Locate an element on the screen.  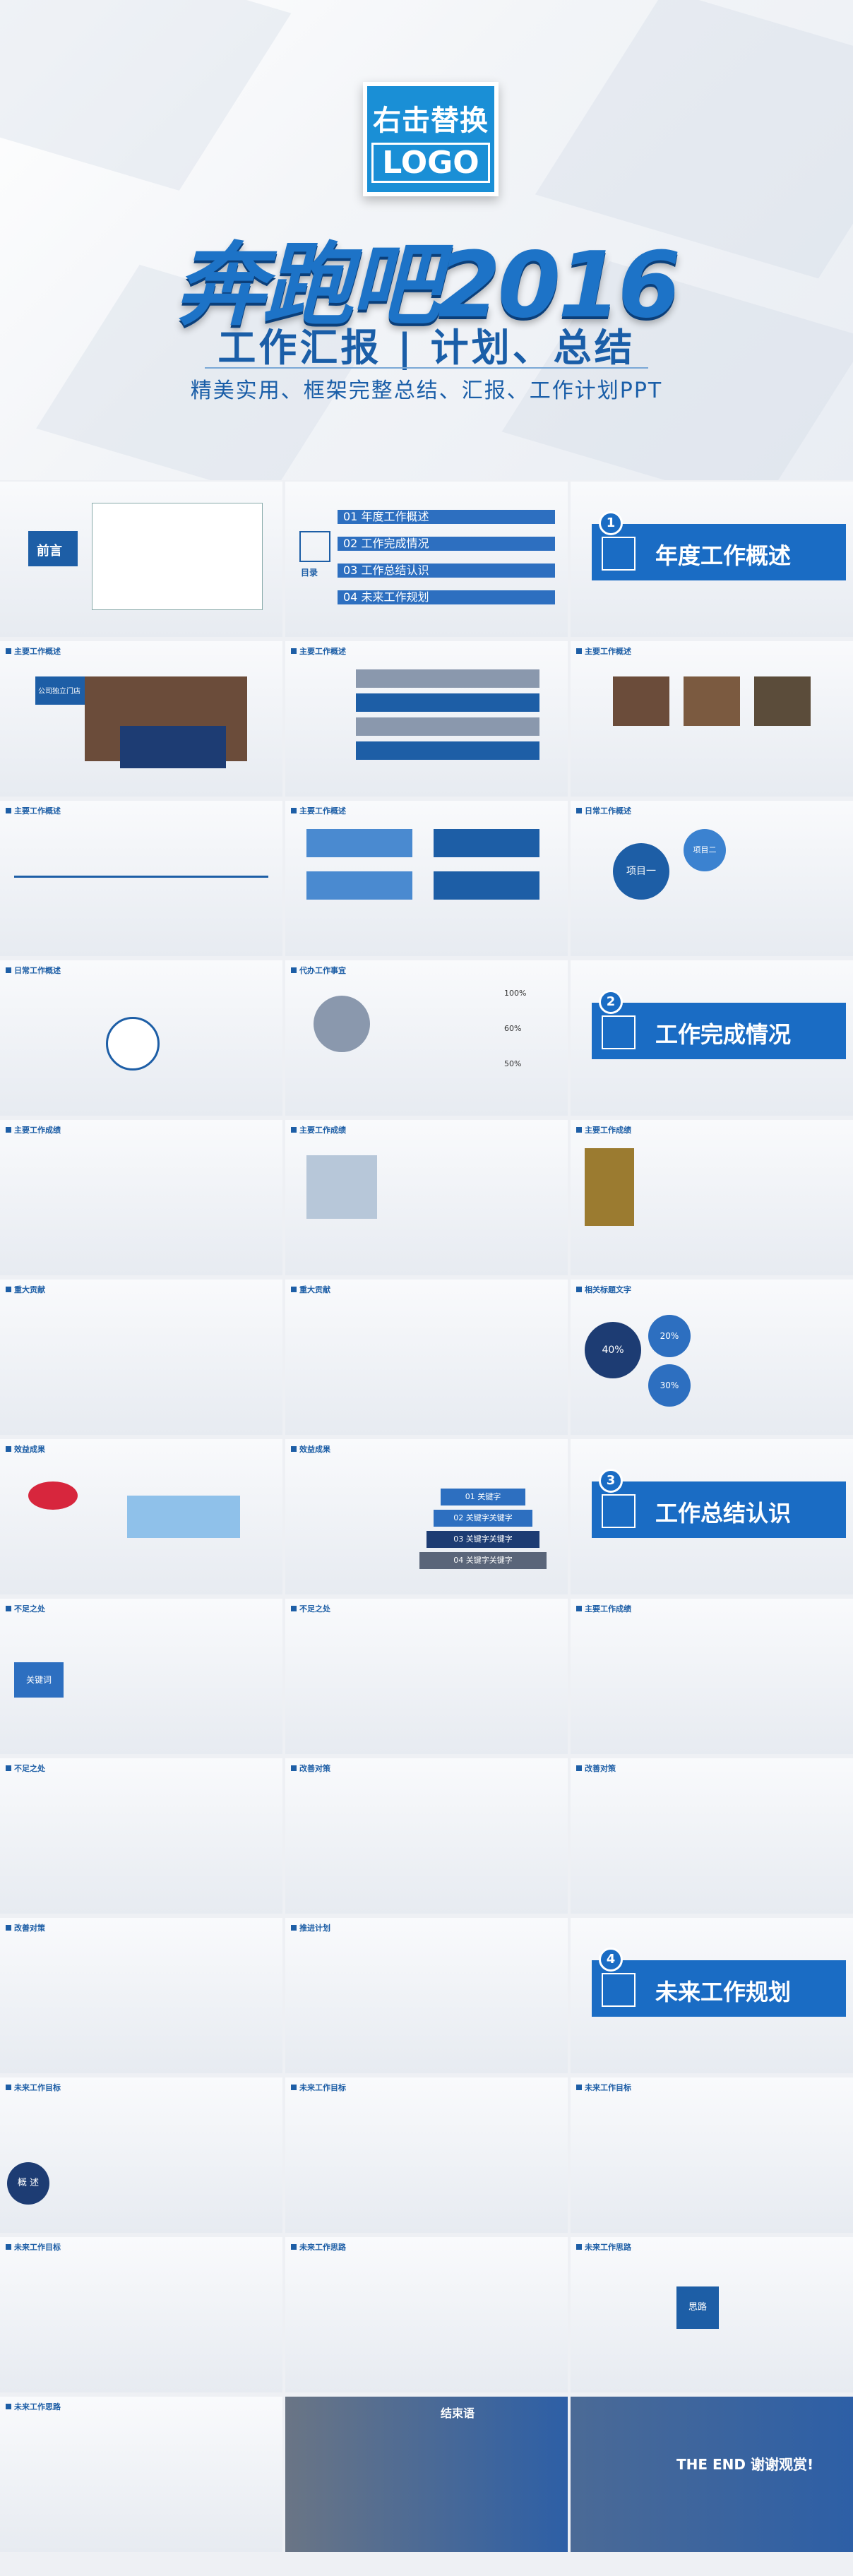
slide-results-4: 主要工作成绩 is located at coordinates (712, 1676).